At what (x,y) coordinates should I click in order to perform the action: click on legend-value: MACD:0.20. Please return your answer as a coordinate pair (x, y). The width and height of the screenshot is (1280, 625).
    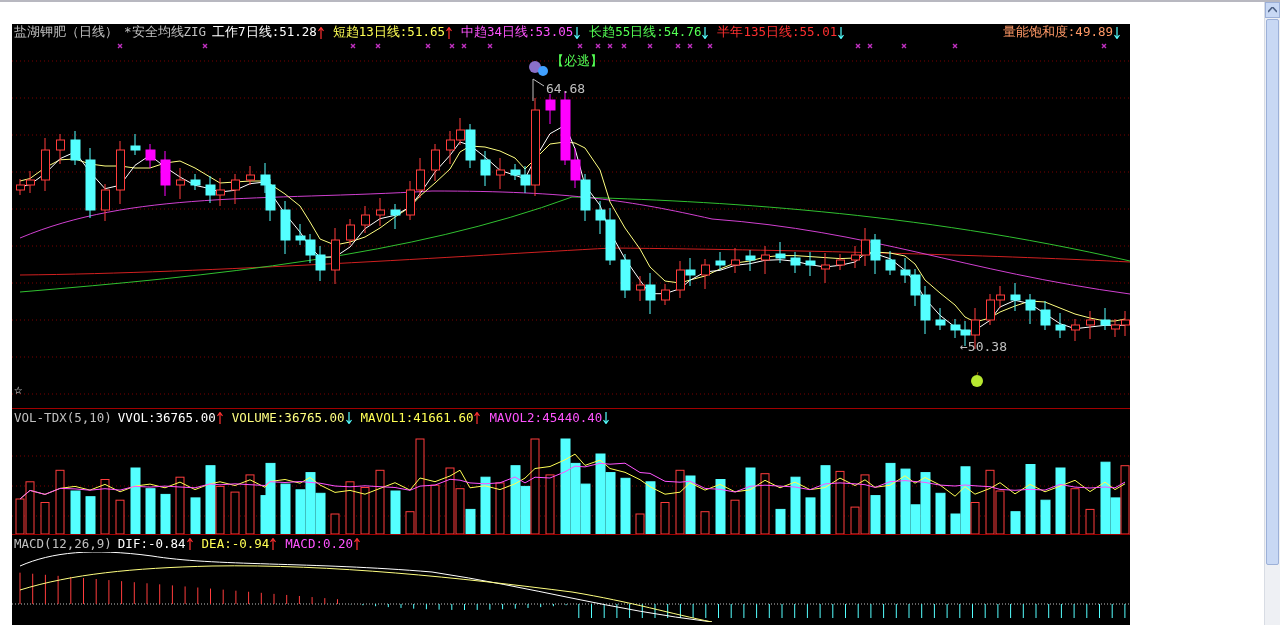
    Looking at the image, I should click on (319, 543).